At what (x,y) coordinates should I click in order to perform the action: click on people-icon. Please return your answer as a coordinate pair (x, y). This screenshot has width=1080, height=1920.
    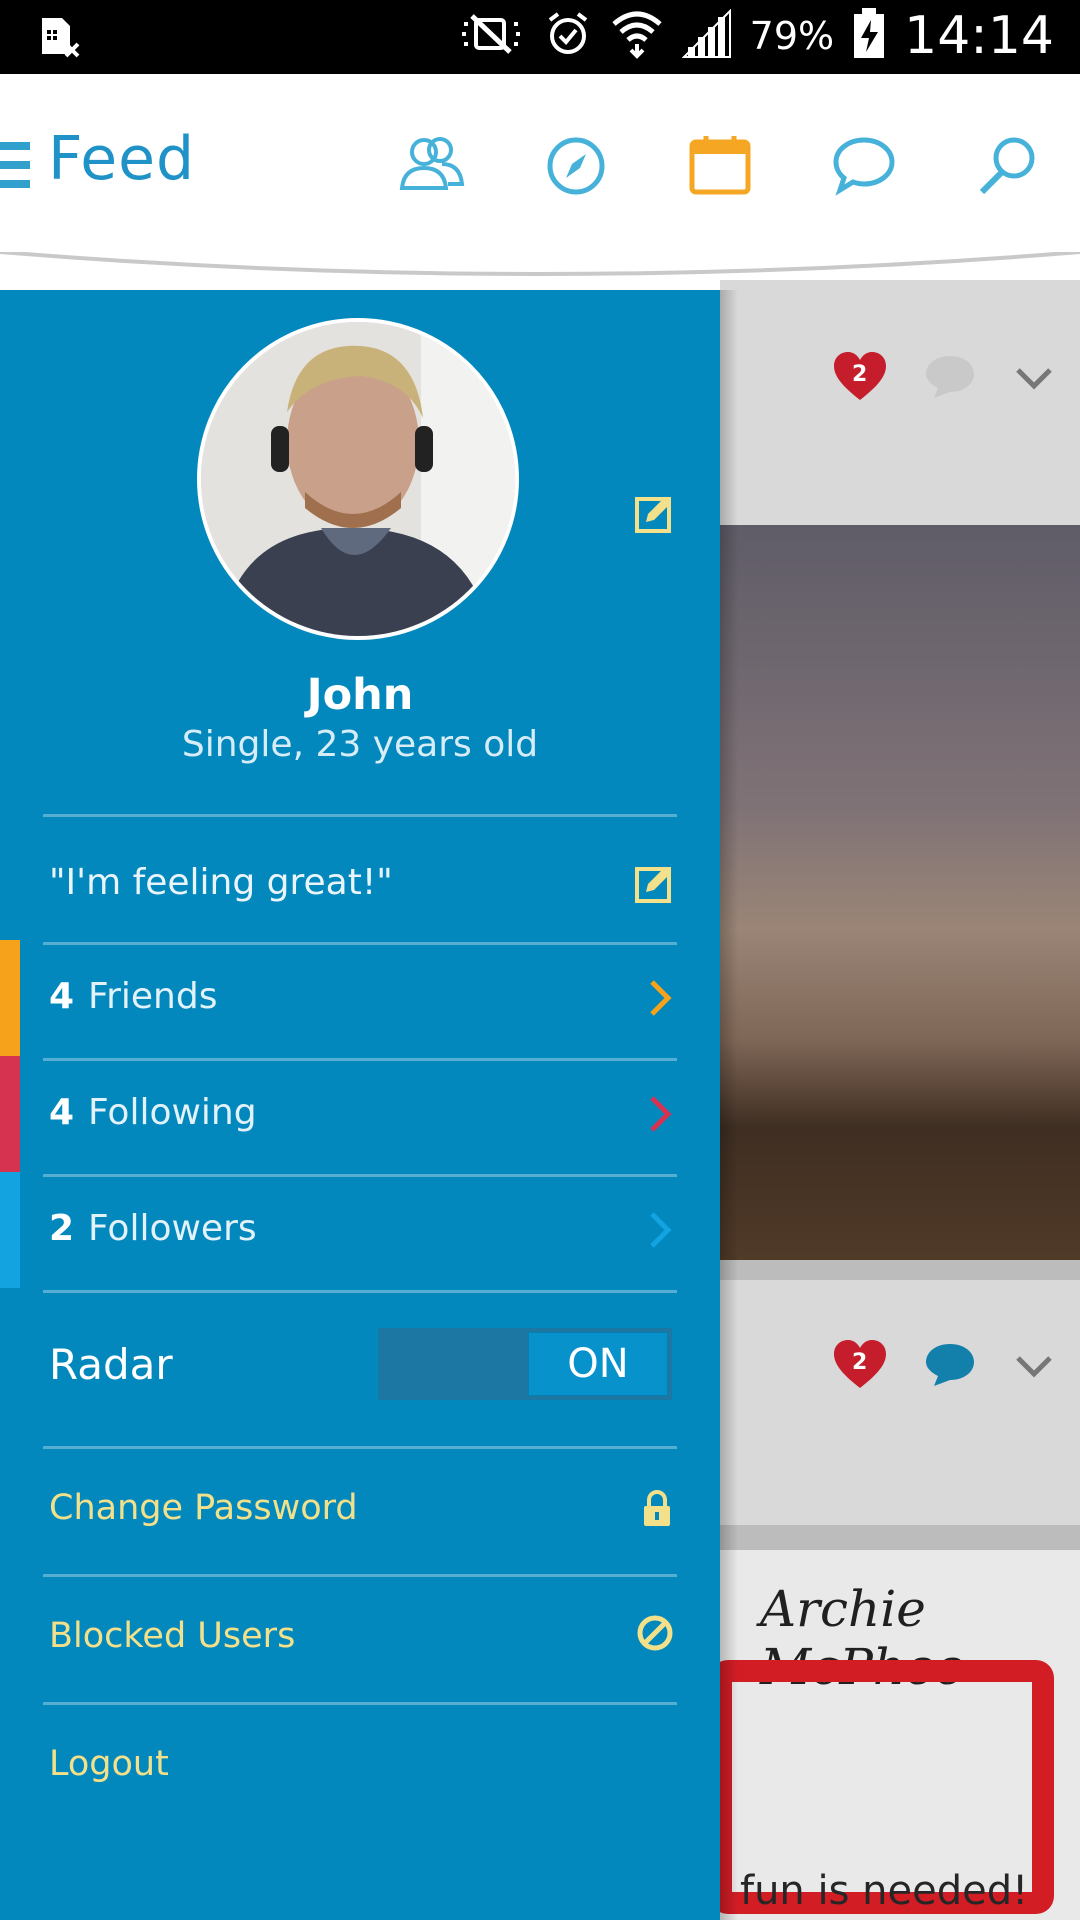
    Looking at the image, I should click on (432, 164).